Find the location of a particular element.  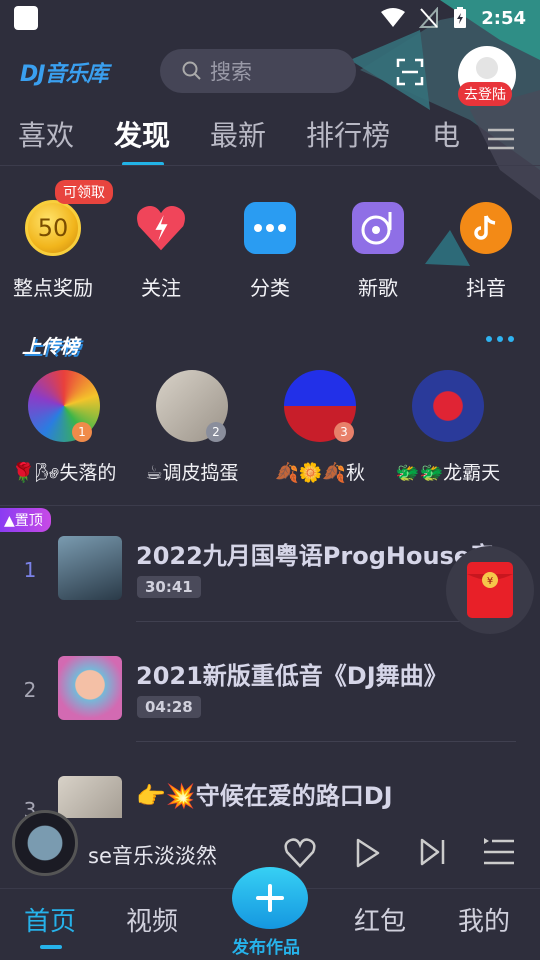

quick-item-label: 新歌 is located at coordinates (378, 288).